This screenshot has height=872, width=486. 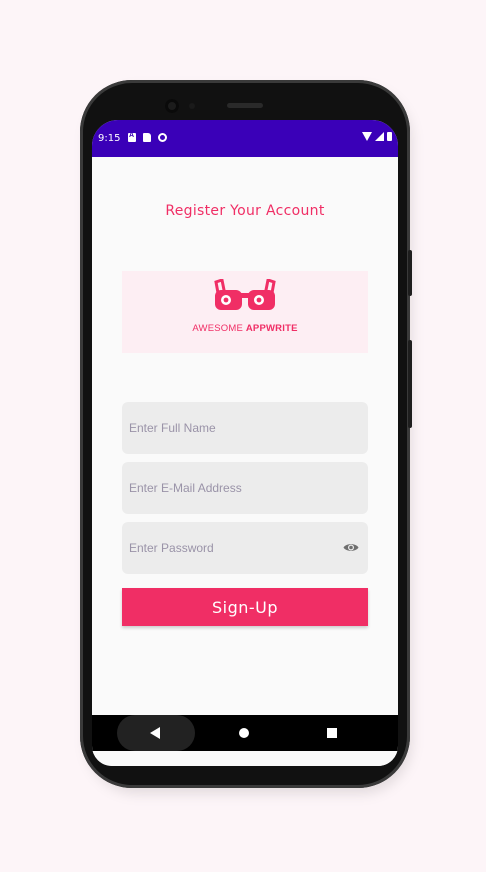 I want to click on home-circle-icon, so click(x=244, y=733).